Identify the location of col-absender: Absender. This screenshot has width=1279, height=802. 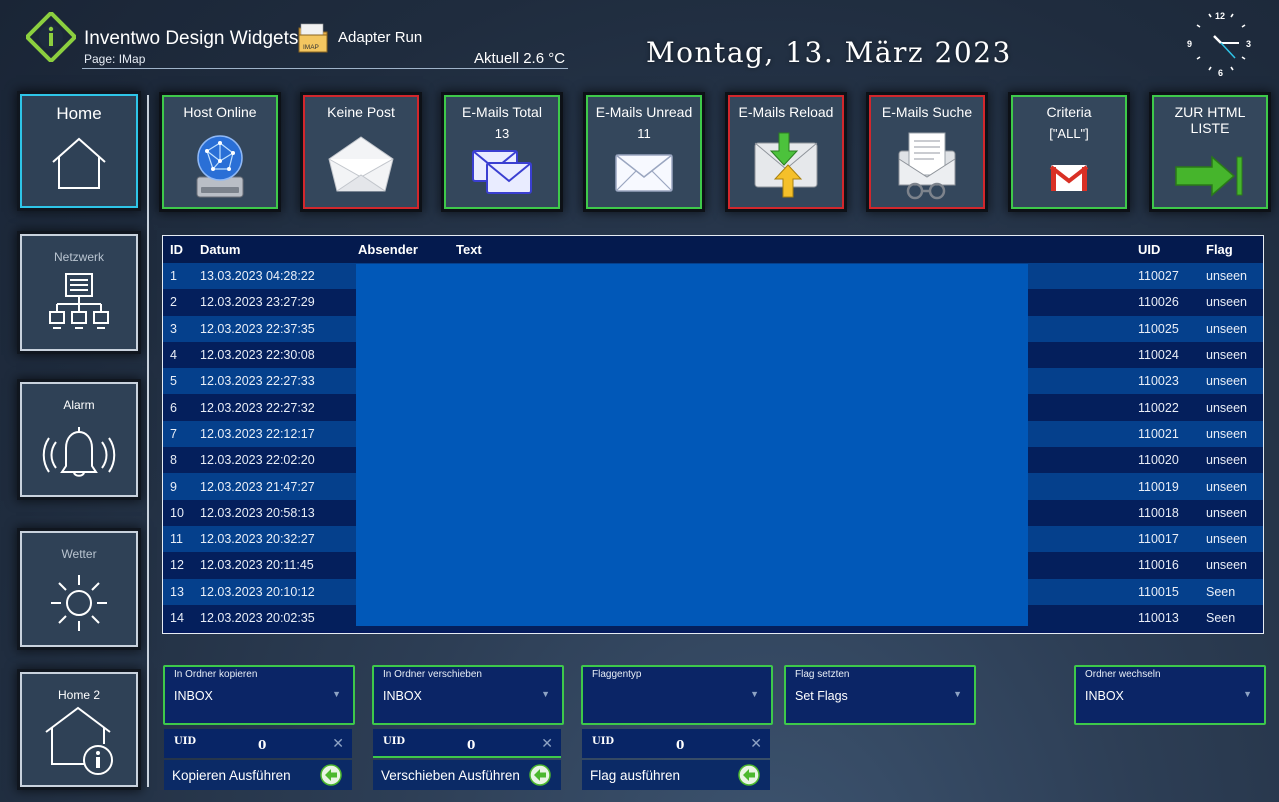
(407, 249).